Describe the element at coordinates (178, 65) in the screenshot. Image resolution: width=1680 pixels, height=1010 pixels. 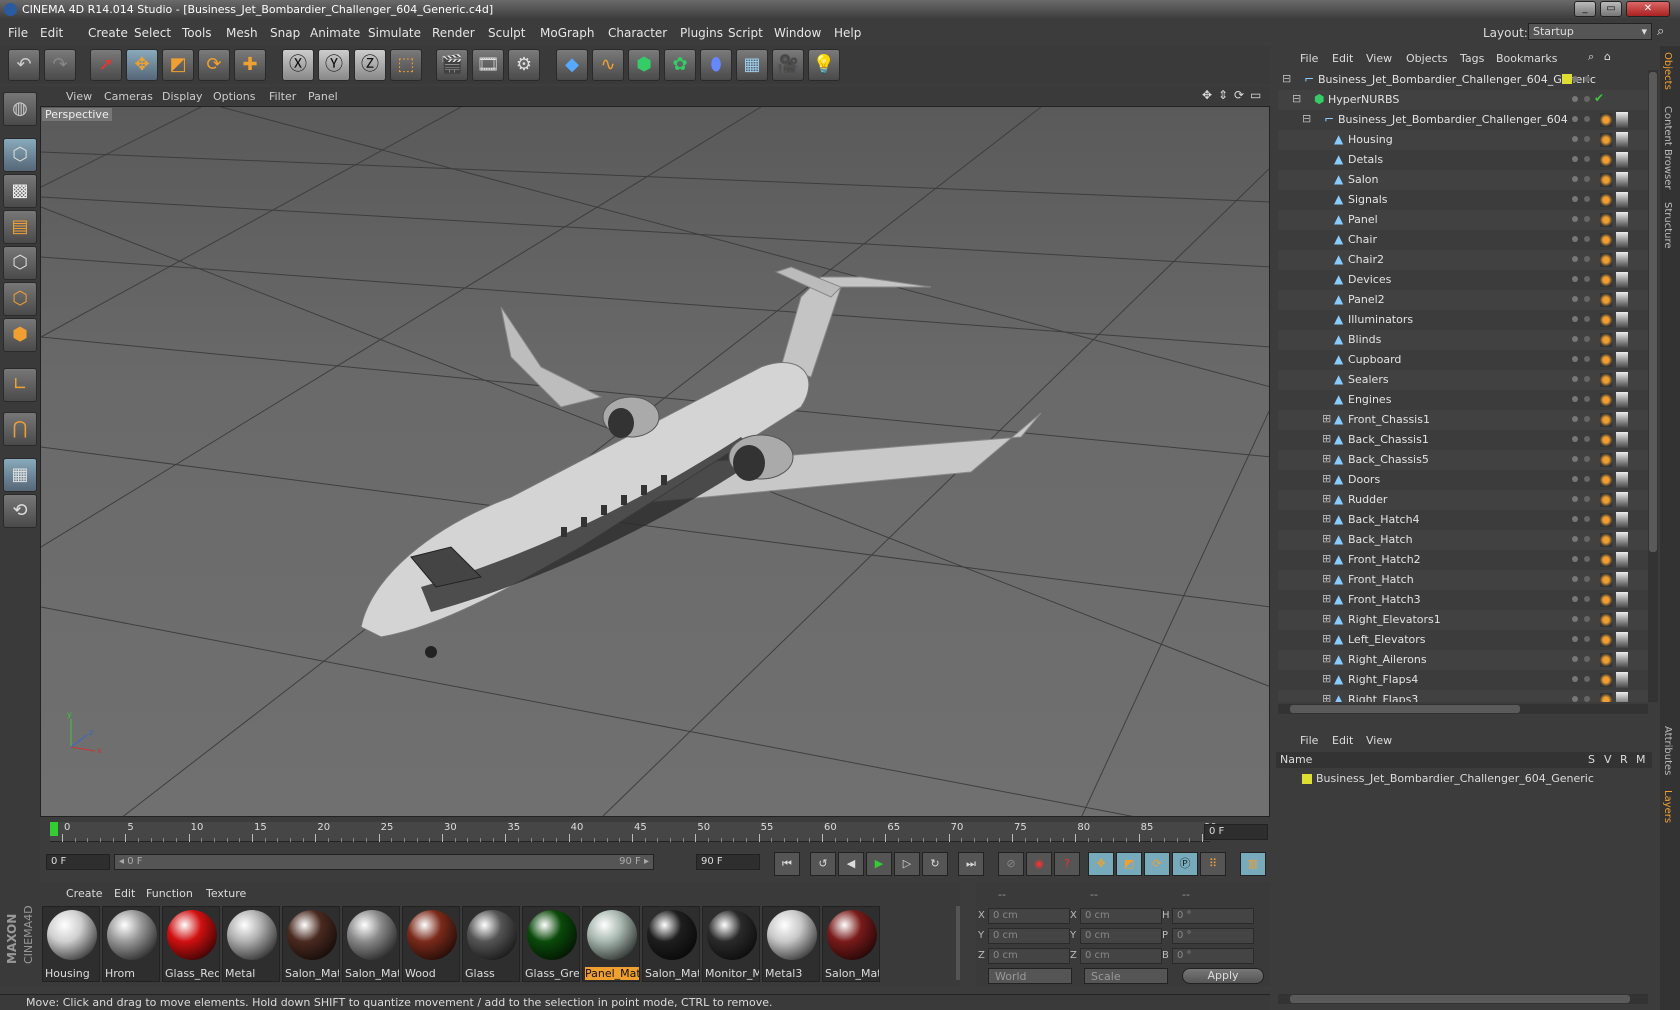
I see `scale-icon: ◩` at that location.